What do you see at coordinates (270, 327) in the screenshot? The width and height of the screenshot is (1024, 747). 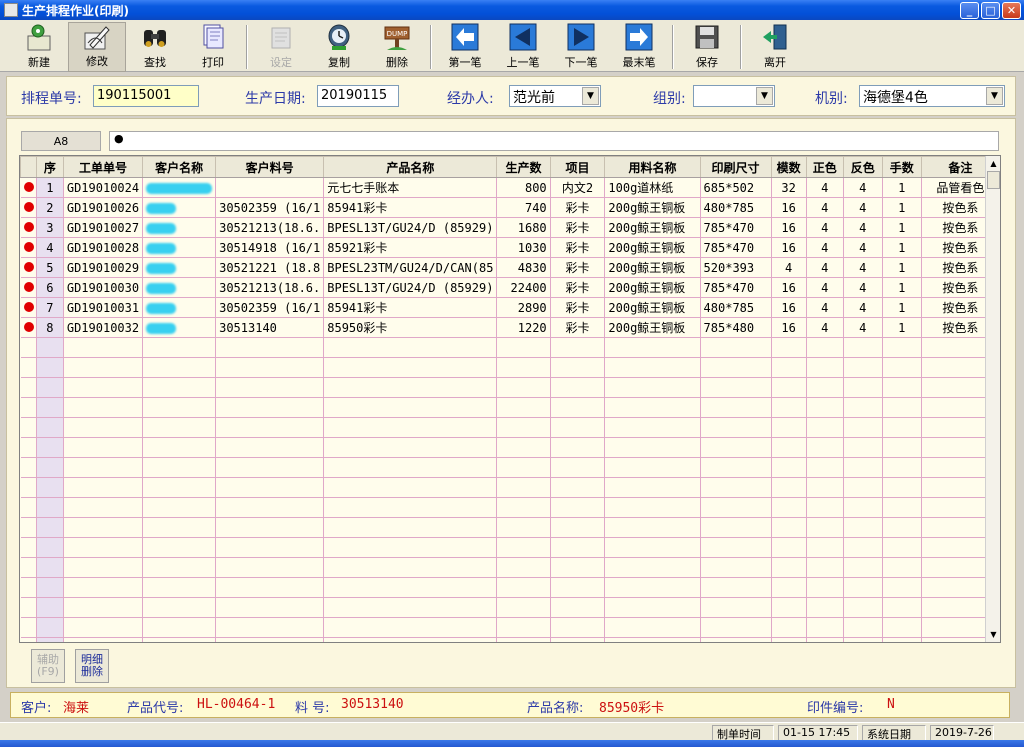 I see `table-cell: 30513140` at bounding box center [270, 327].